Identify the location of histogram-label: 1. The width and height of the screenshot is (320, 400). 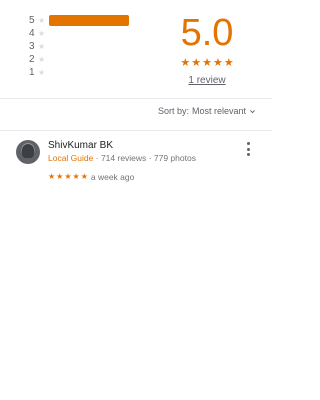
(32, 72).